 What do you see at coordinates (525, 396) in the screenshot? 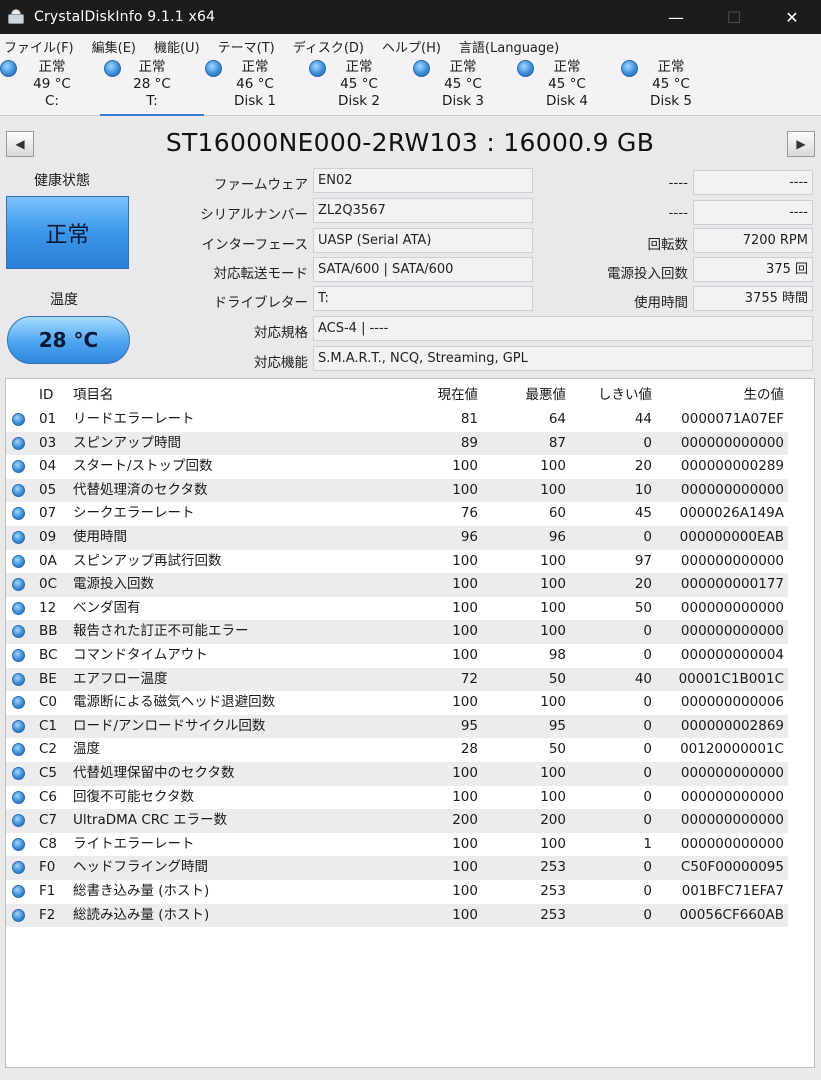
I see `column-header-worst: 最悪値` at bounding box center [525, 396].